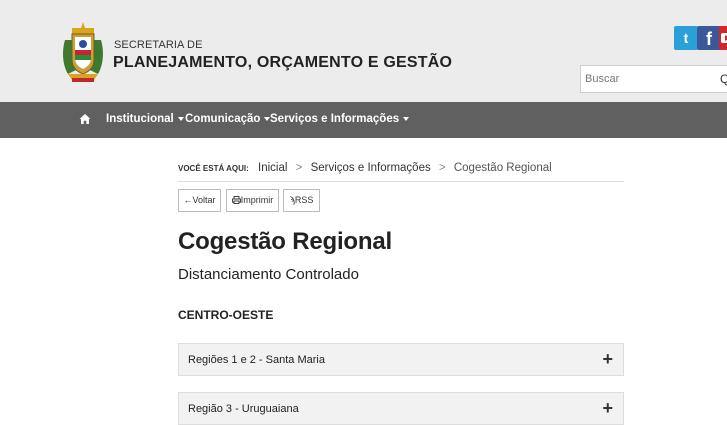  I want to click on accordion-panel-santa-maria: Regiões 1 e 2 - Santa Maria +, so click(401, 359).